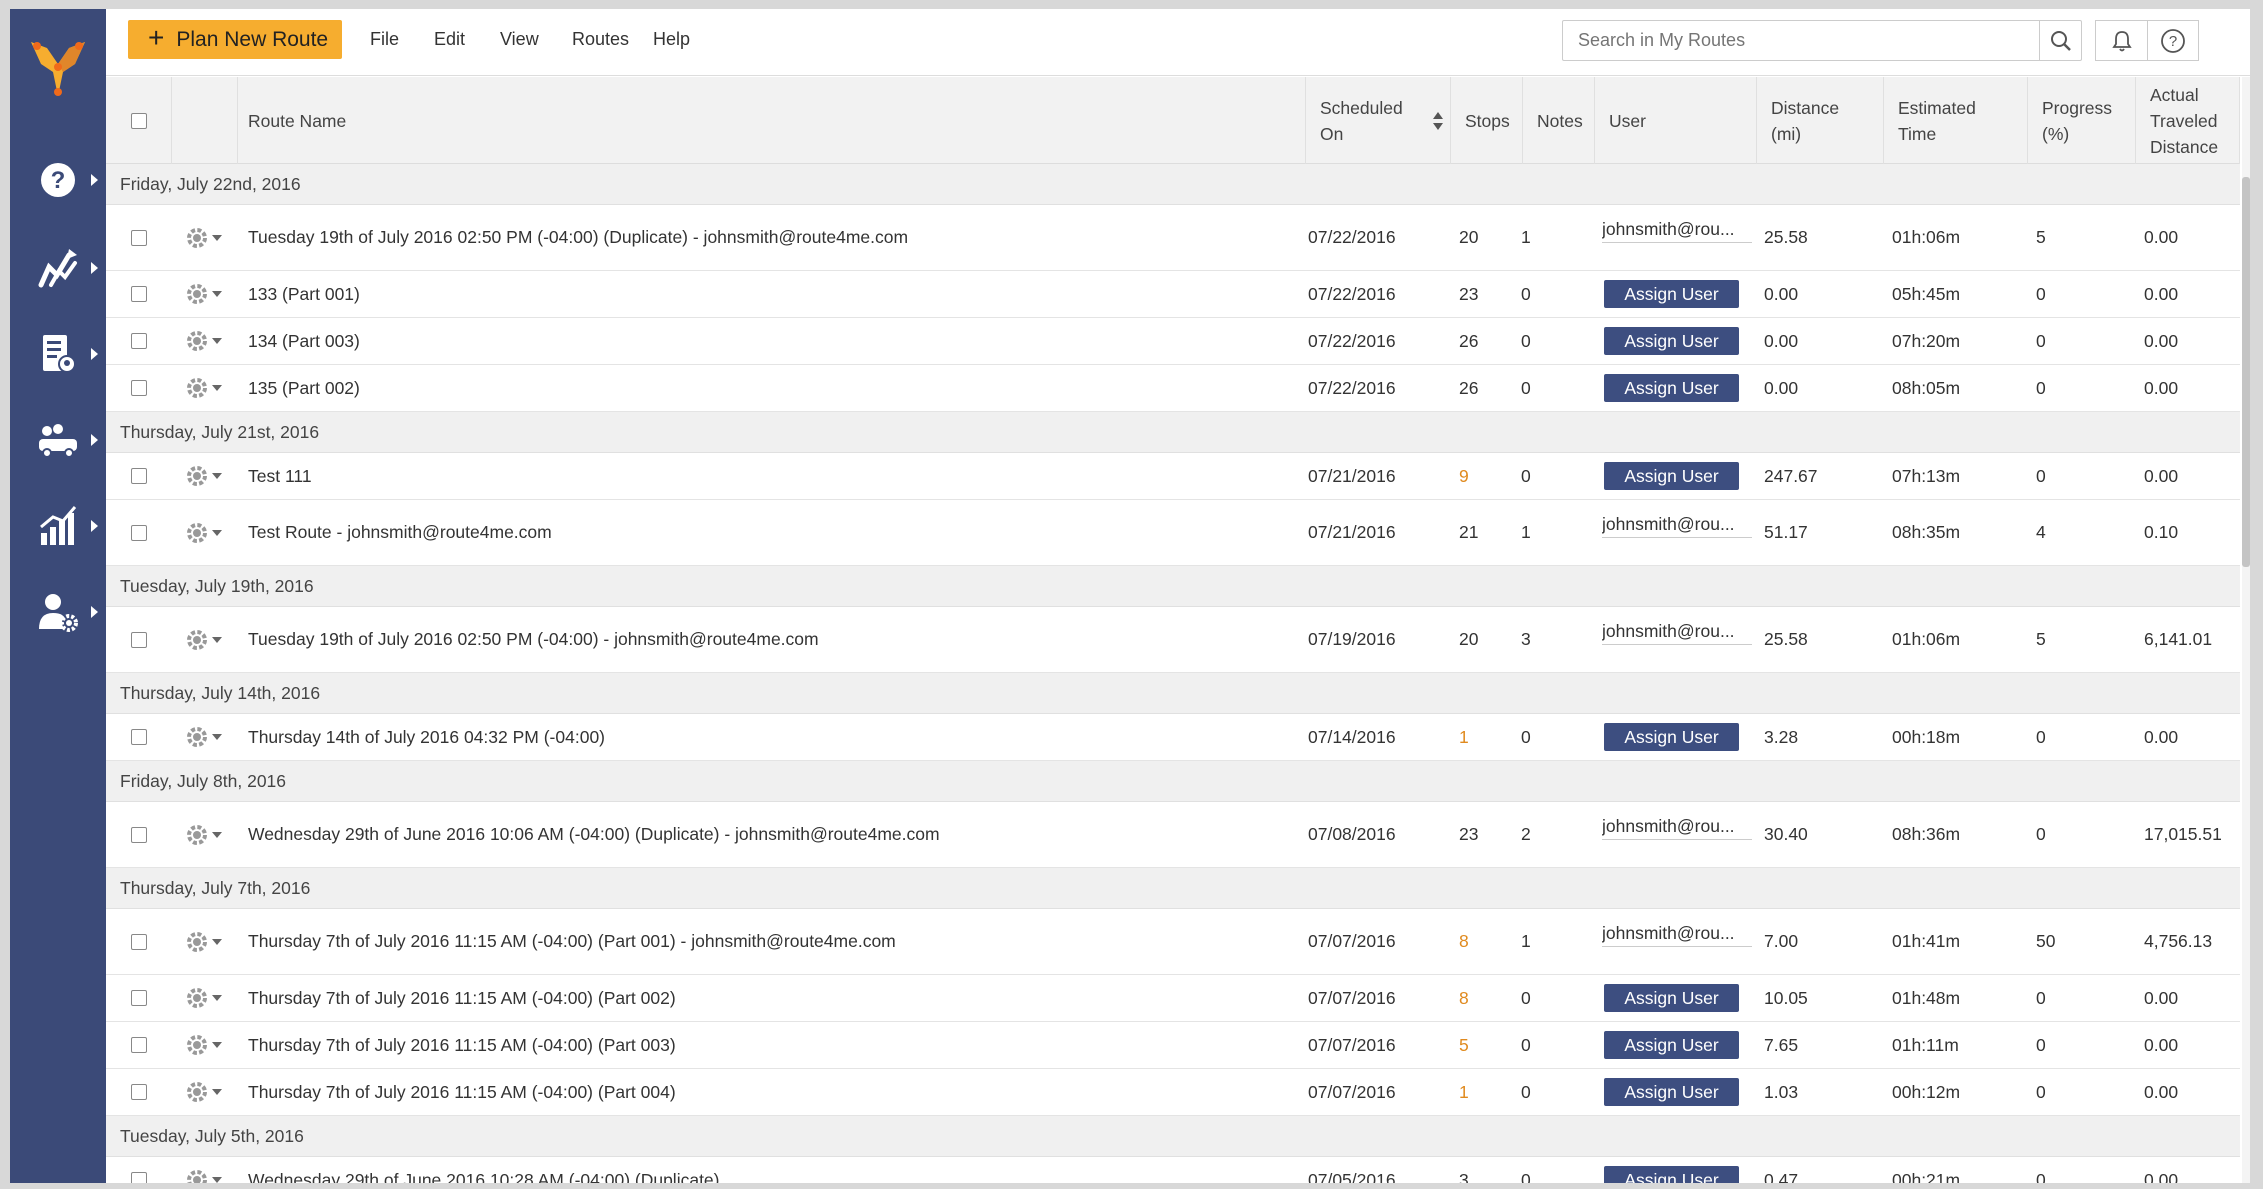 The height and width of the screenshot is (1189, 2263). What do you see at coordinates (1352, 293) in the screenshot?
I see `scheduled-date: 07/22/2016` at bounding box center [1352, 293].